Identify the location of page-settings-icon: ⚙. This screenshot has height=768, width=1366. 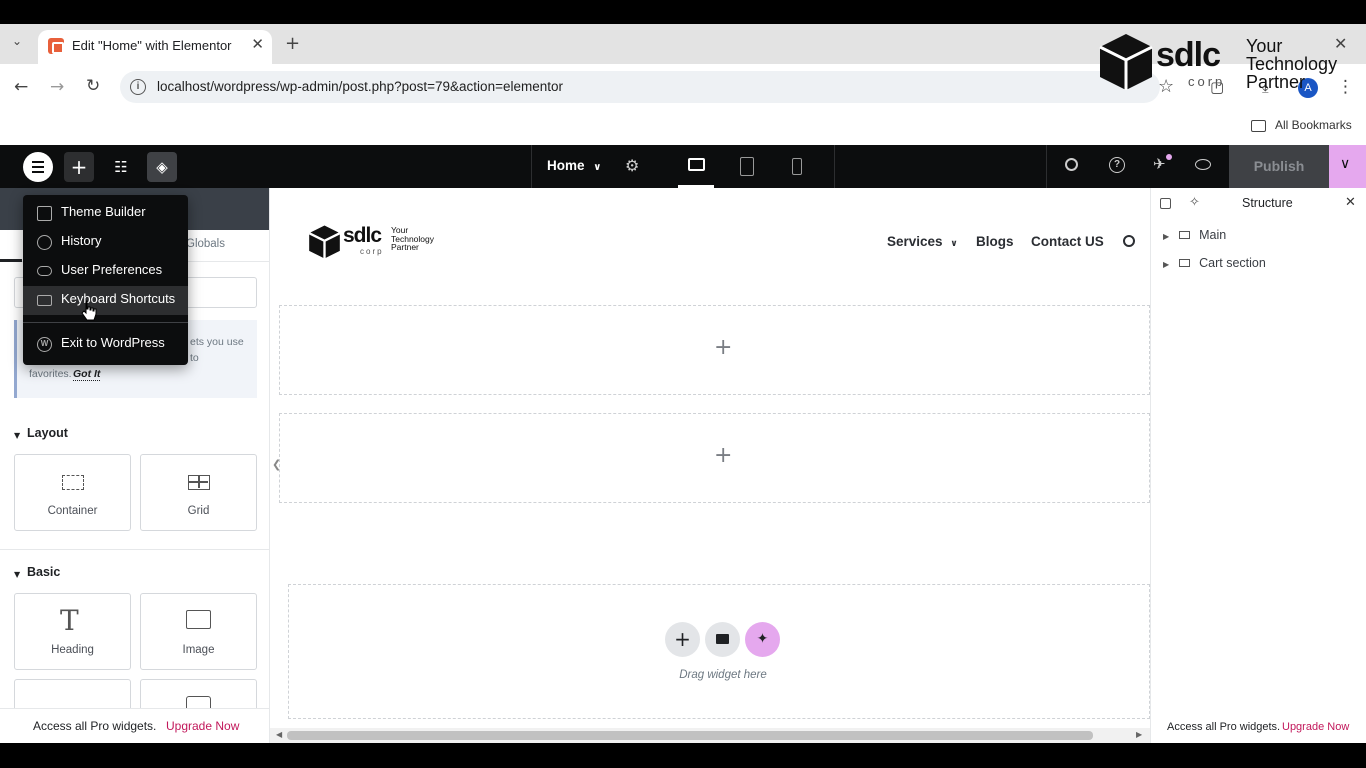
(632, 165).